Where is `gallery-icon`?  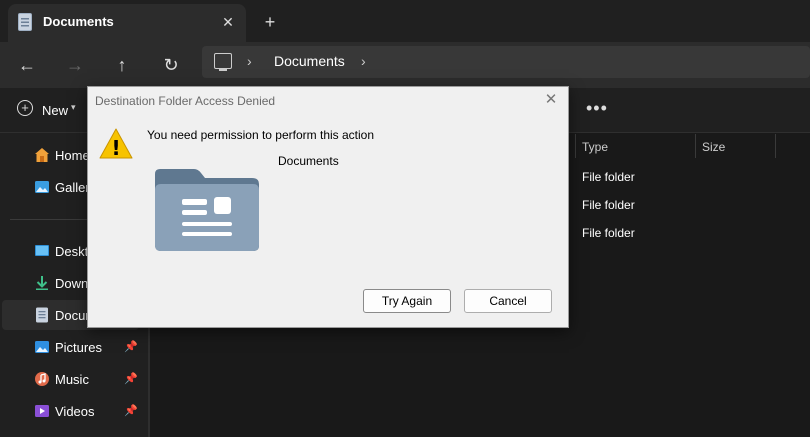
gallery-icon is located at coordinates (42, 187).